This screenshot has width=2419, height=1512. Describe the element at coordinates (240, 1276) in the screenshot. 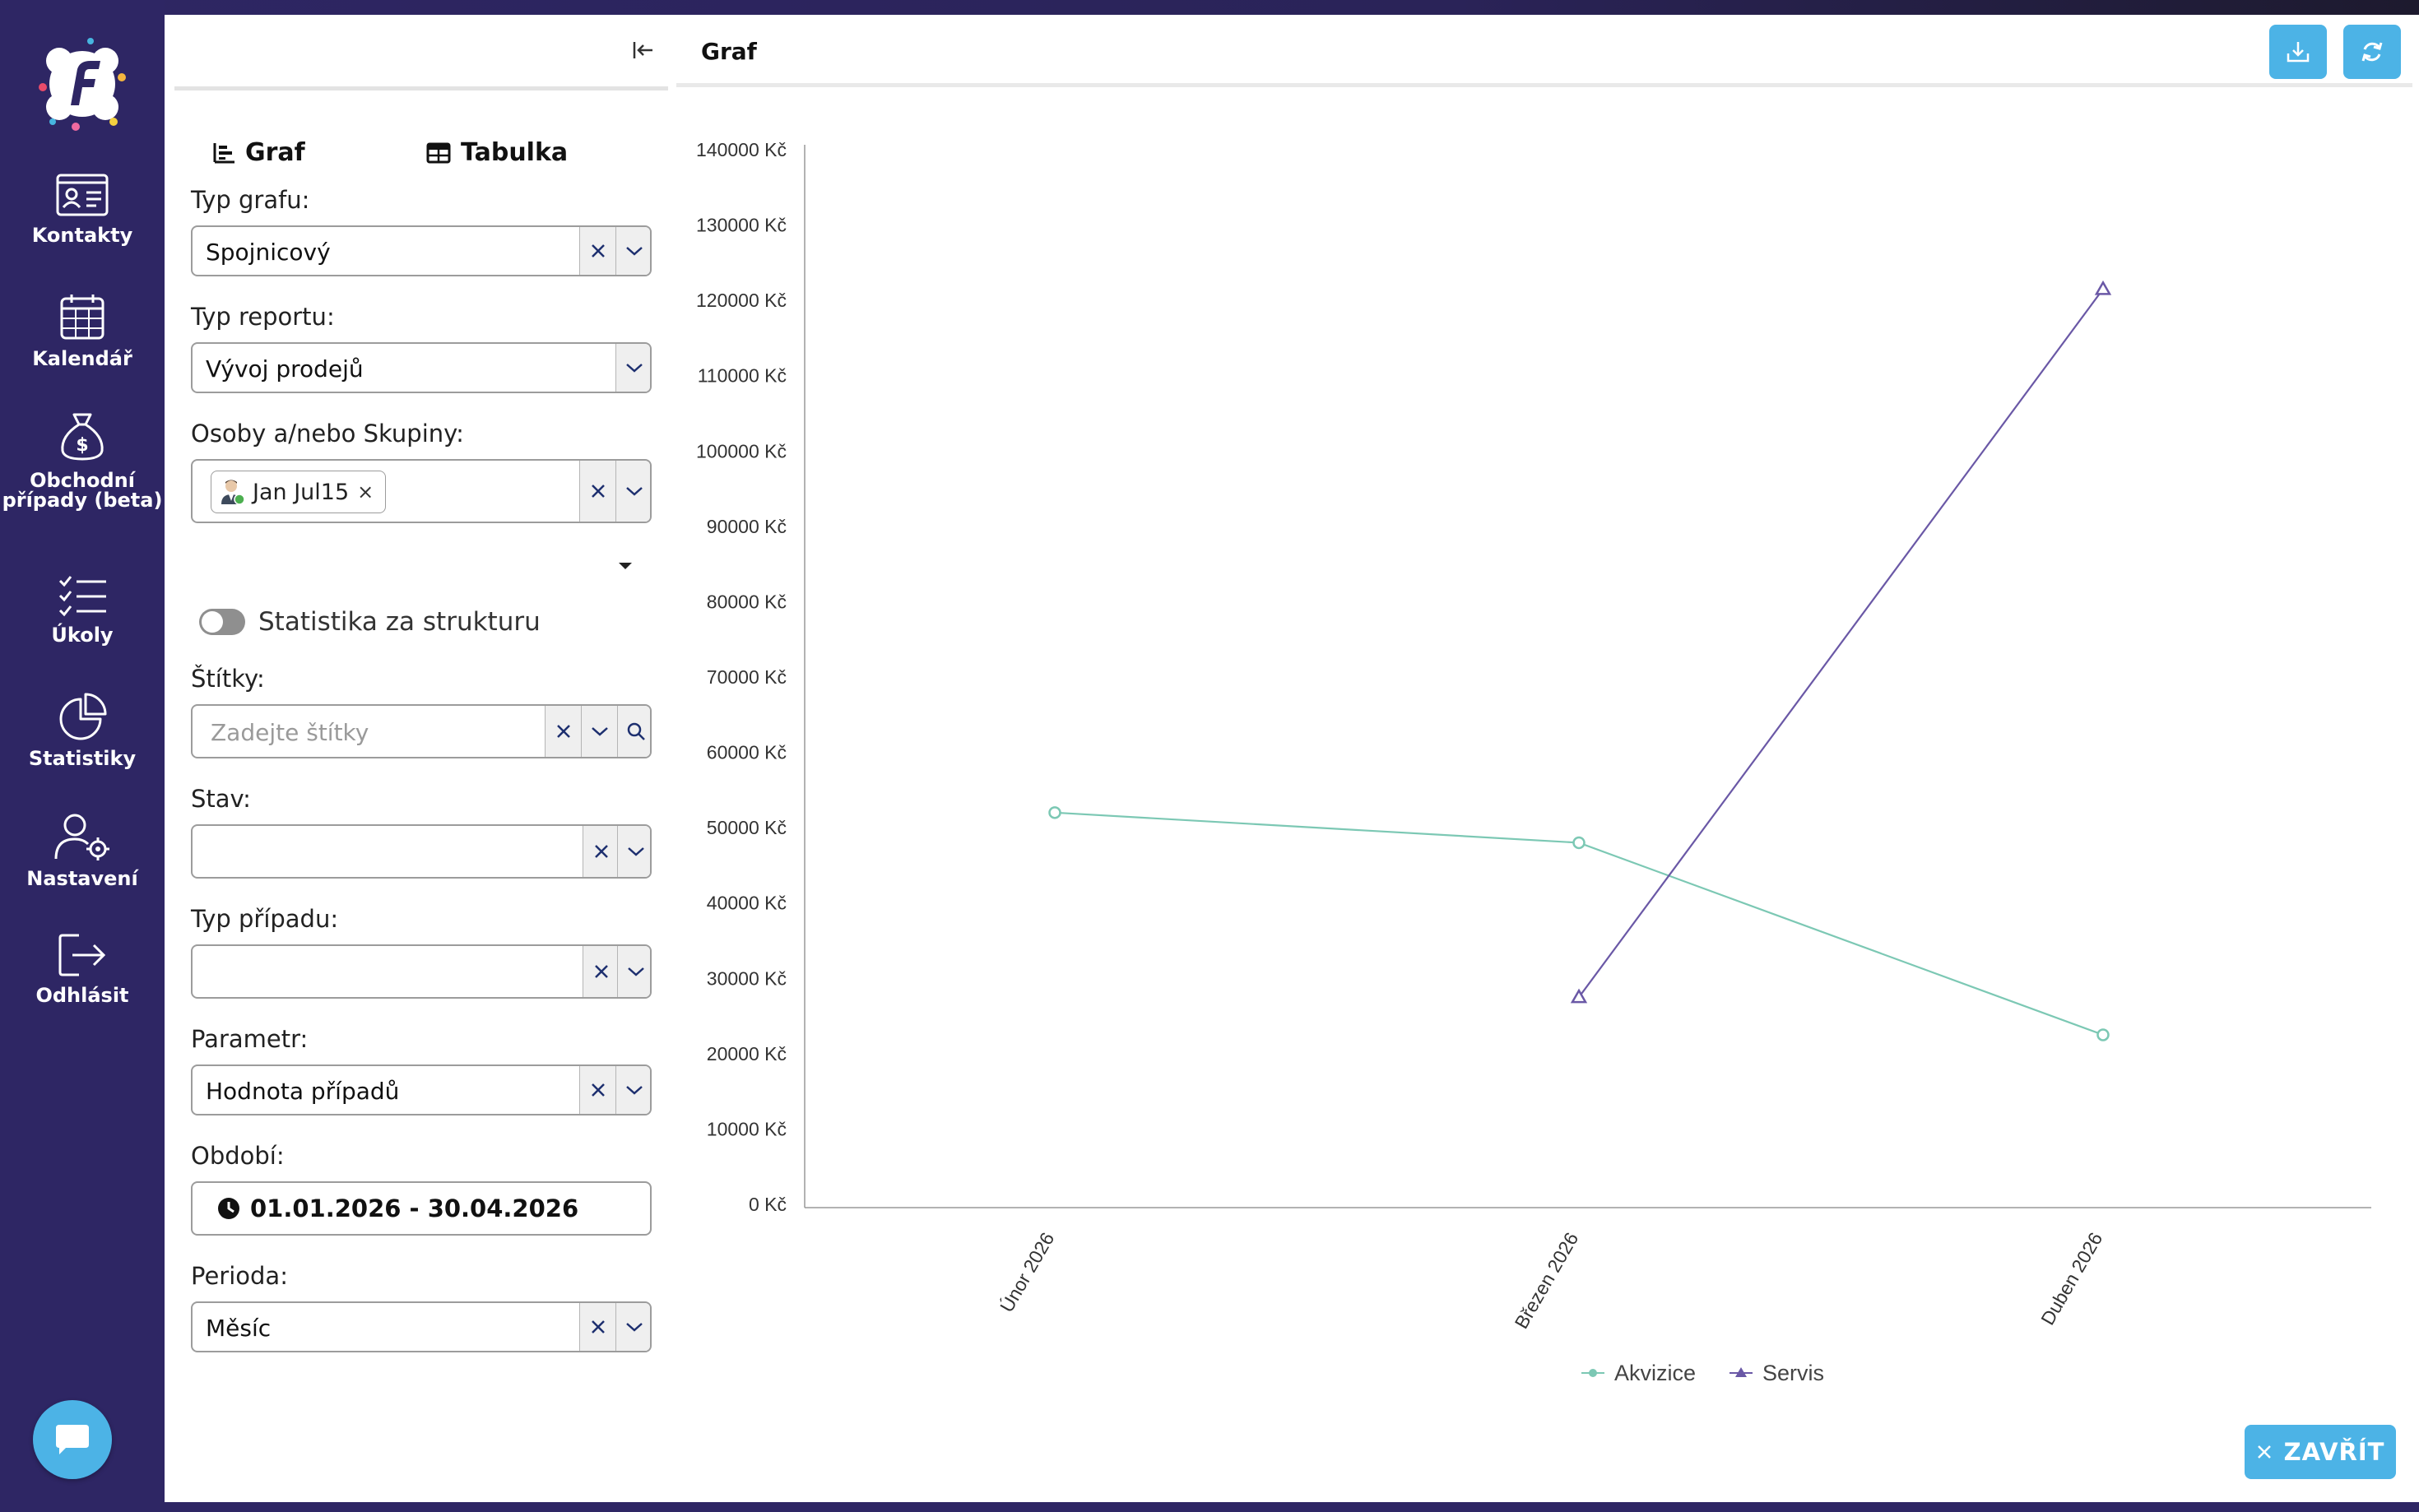

I see `period-label: Perioda:` at that location.